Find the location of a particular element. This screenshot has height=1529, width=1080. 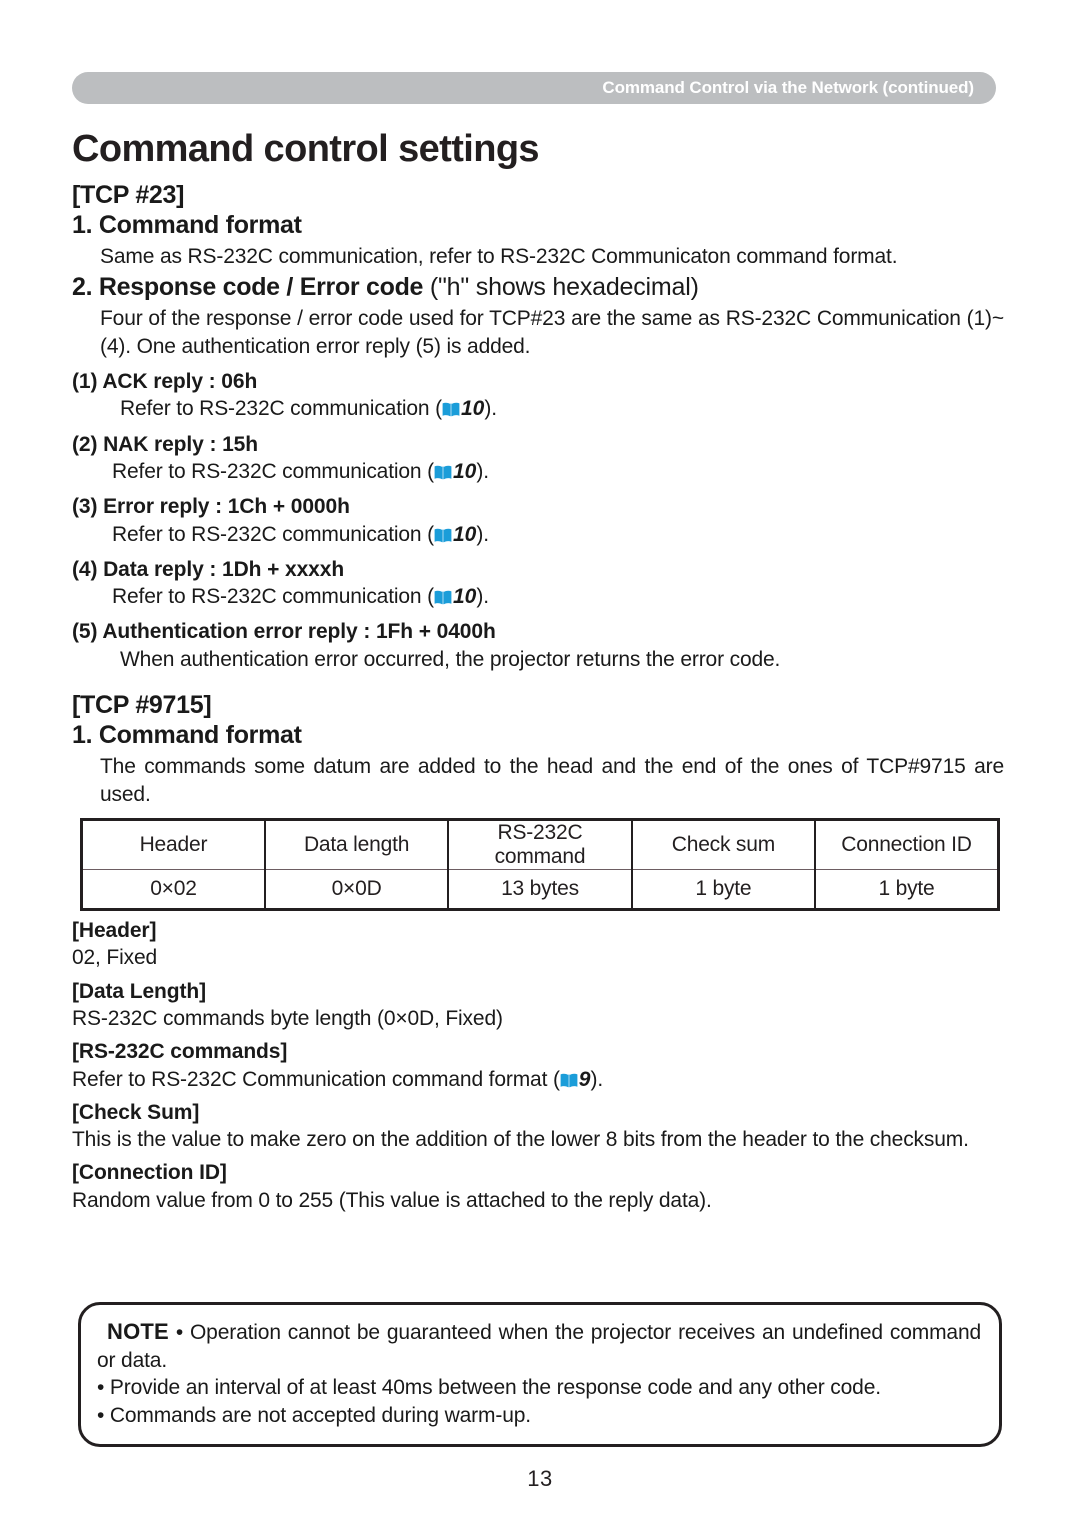

table-value-cell-check-sum: 1 byte is located at coordinates (723, 889).